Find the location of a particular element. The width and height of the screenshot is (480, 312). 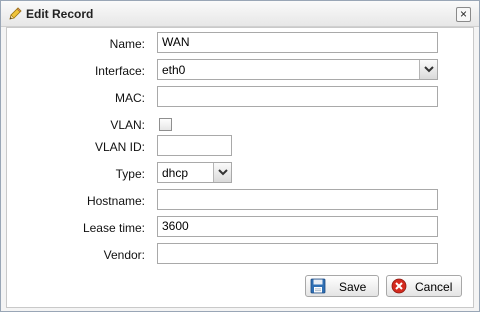

vlan-id-label: VLAN ID: is located at coordinates (119, 147).